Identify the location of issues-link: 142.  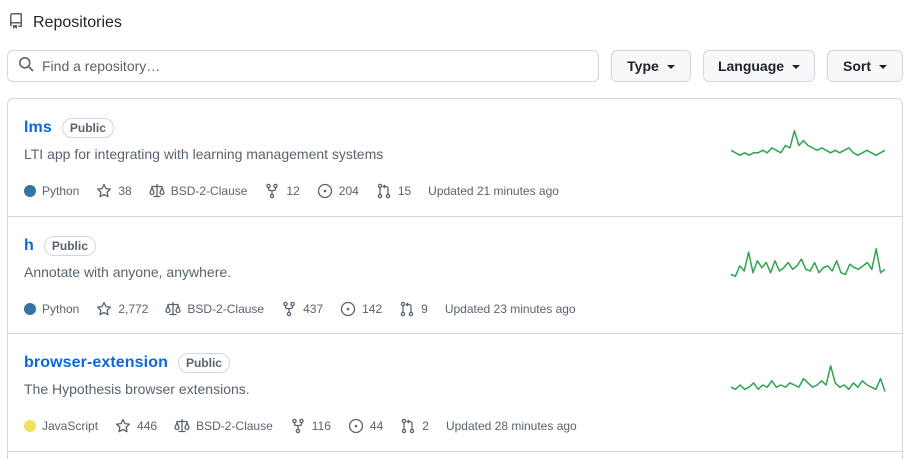
(361, 309).